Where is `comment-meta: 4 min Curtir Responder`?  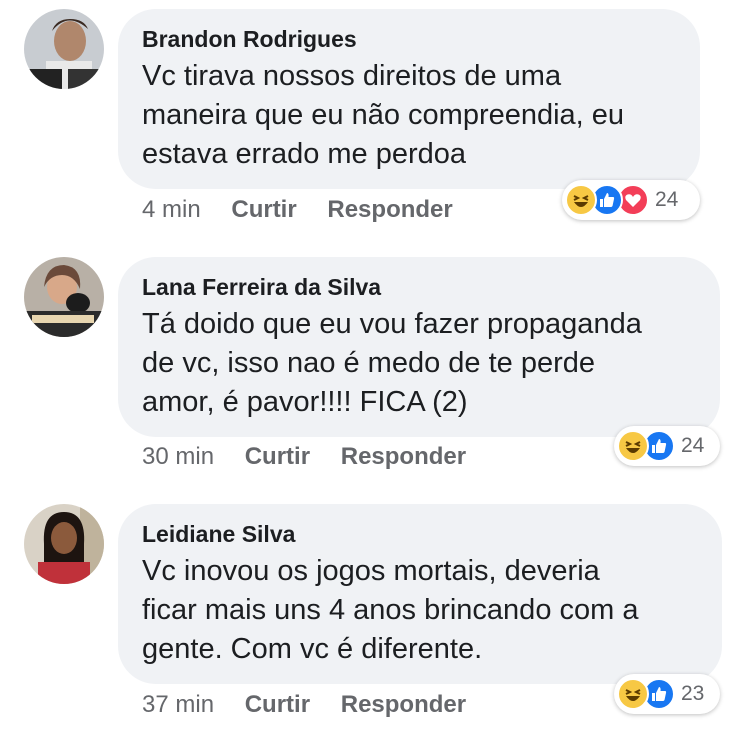
comment-meta: 4 min Curtir Responder is located at coordinates (309, 210).